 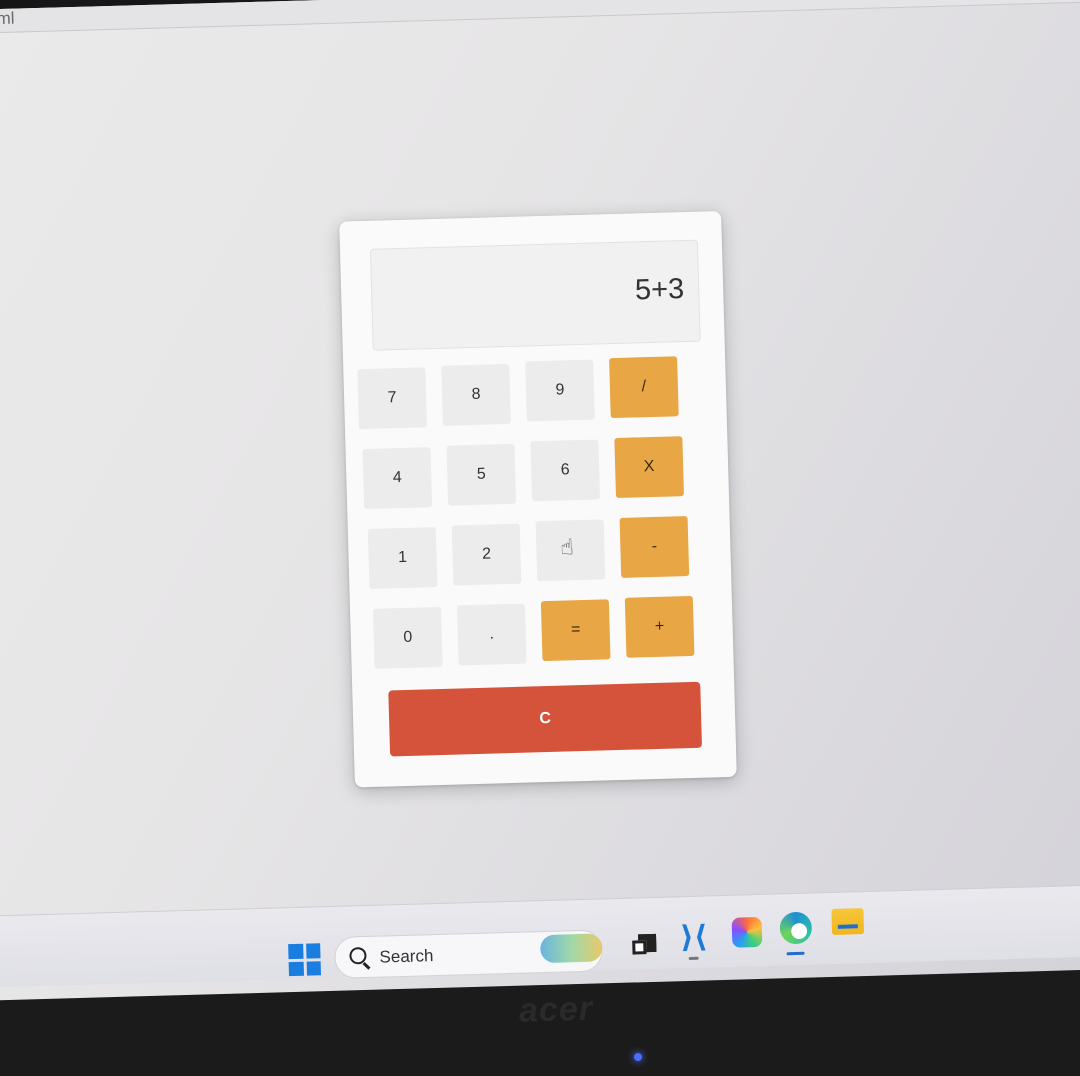 What do you see at coordinates (545, 719) in the screenshot?
I see `clear-button: C` at bounding box center [545, 719].